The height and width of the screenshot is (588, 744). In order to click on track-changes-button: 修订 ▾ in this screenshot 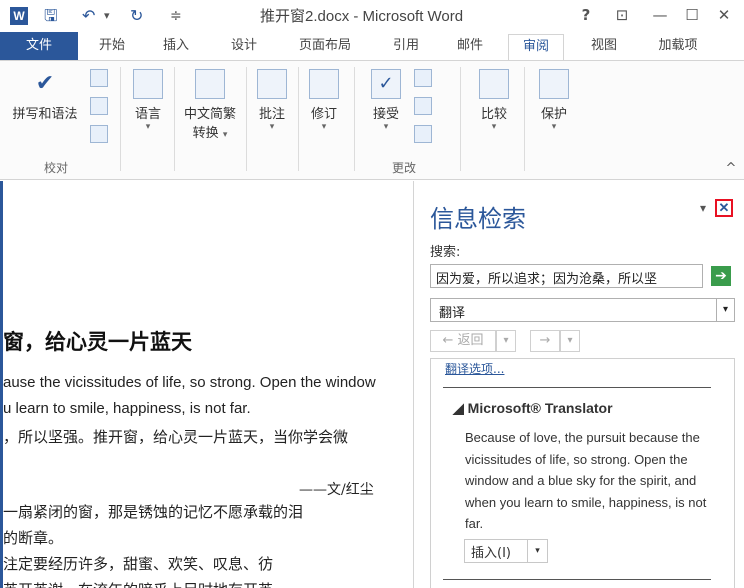, I will do `click(324, 100)`.